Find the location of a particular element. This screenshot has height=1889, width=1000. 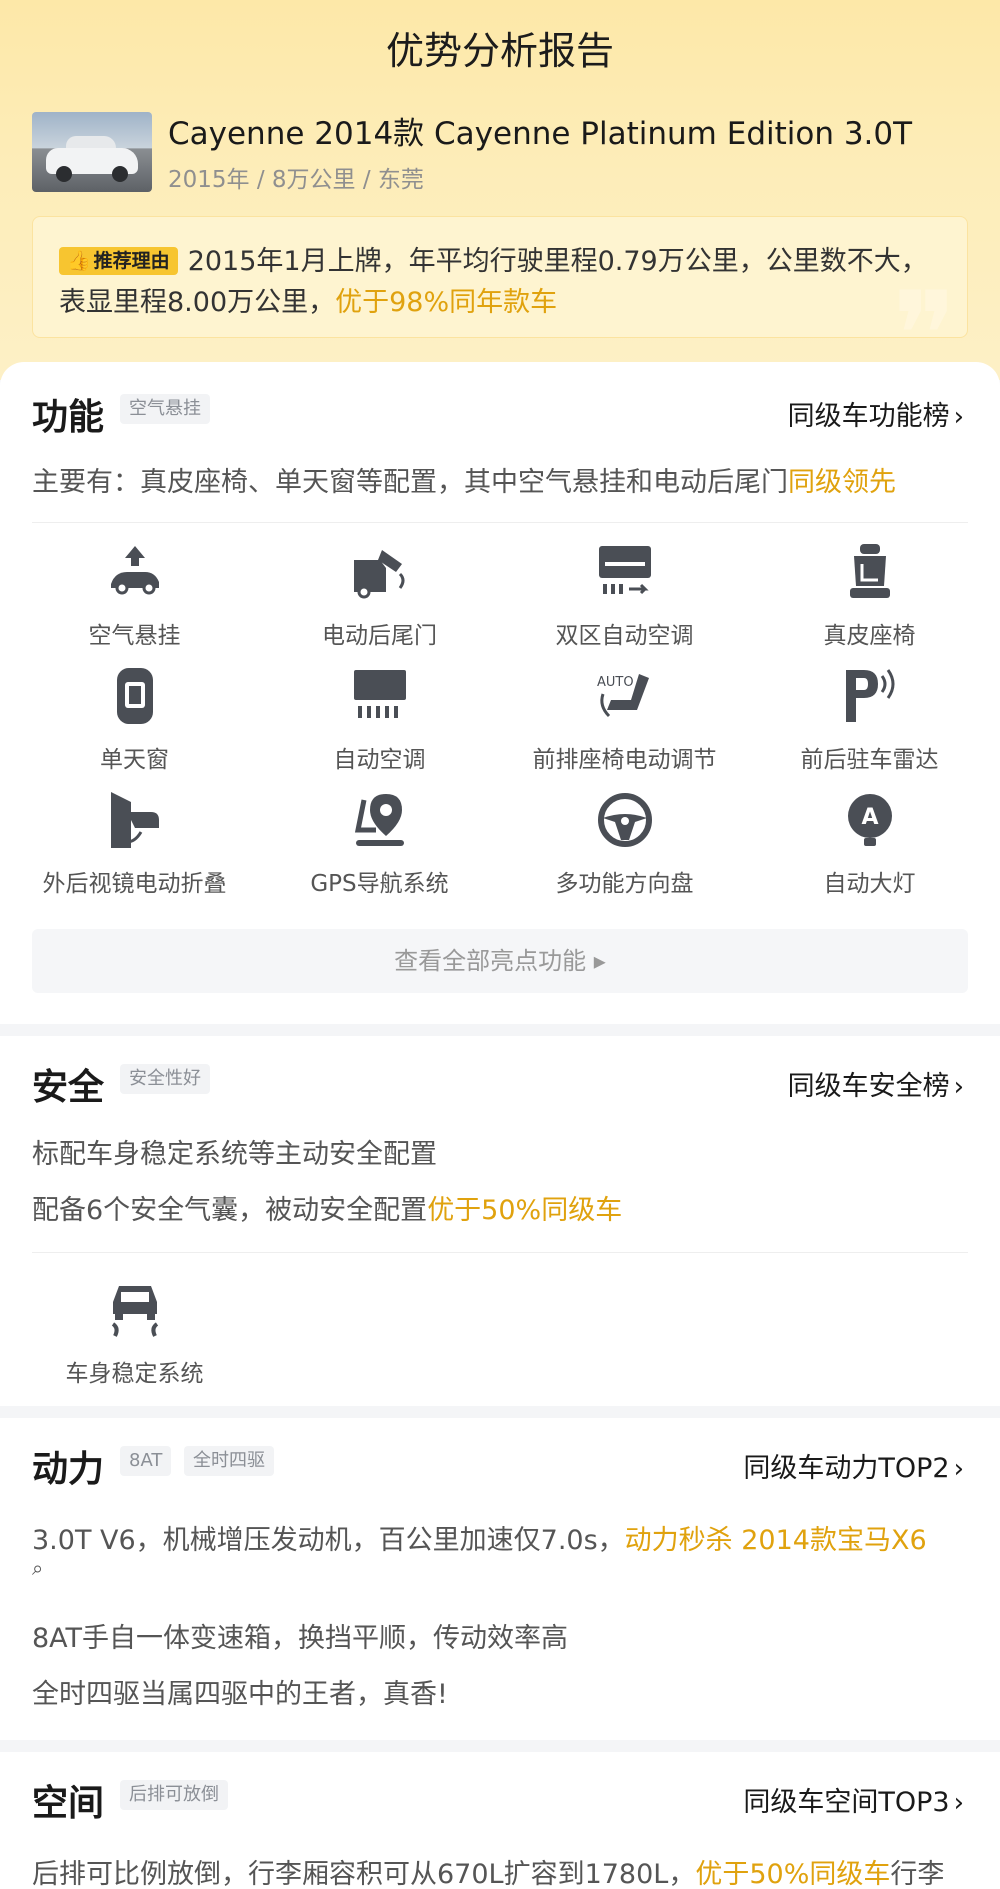

safety-desc-active: 标配车身稳定系统等主动安全配置 is located at coordinates (234, 1154).